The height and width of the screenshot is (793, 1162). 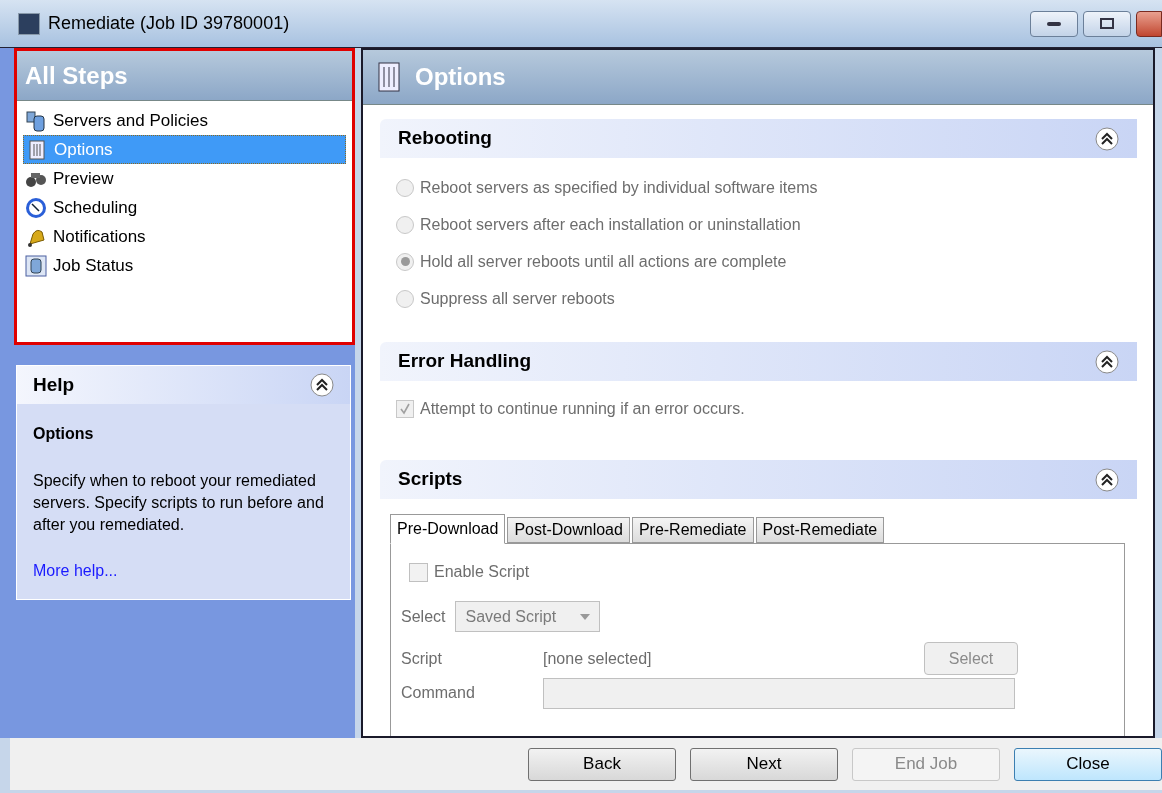 What do you see at coordinates (184, 207) in the screenshot?
I see `step-item: Scheduling` at bounding box center [184, 207].